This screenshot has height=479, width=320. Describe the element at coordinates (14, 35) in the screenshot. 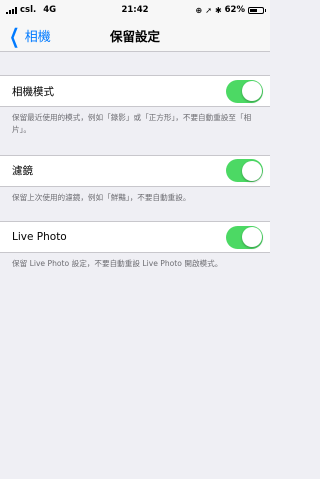

I see `chevron-left-icon: ❮` at that location.